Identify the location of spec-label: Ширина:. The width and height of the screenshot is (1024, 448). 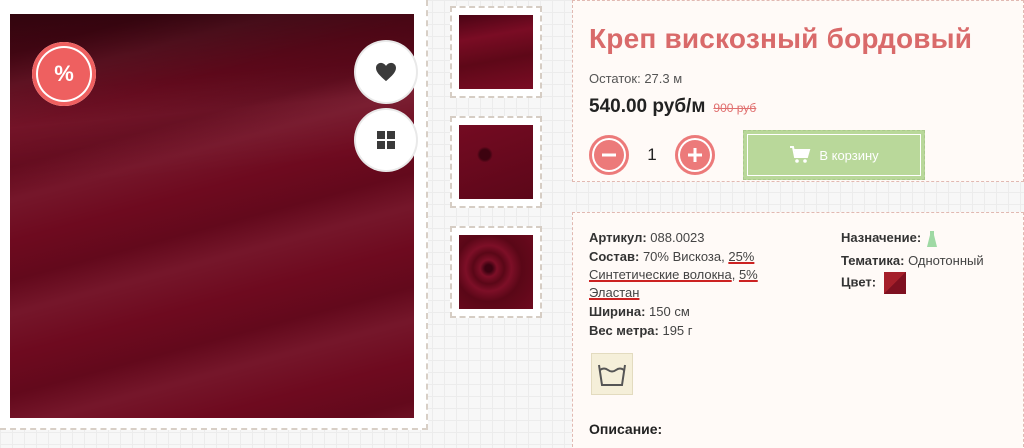
(617, 311).